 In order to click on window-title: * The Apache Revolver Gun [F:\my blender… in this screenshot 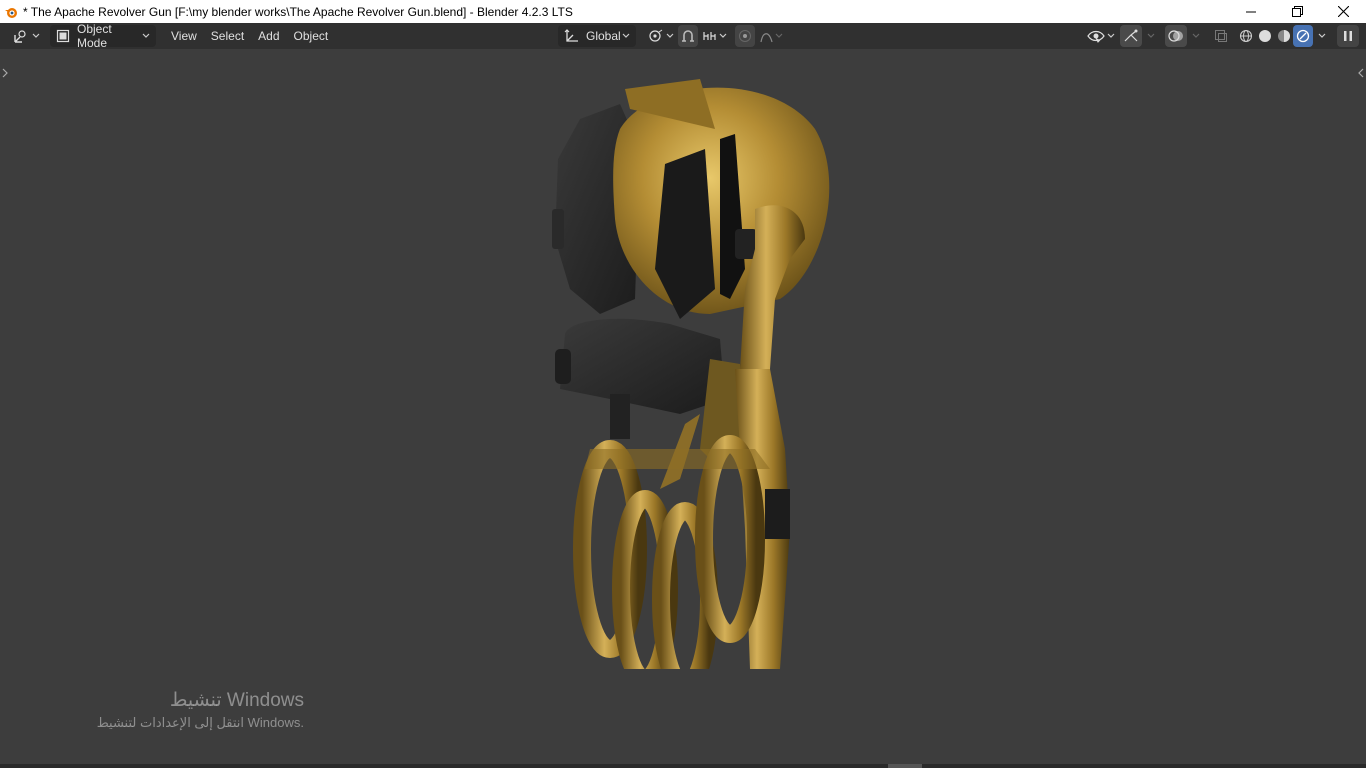, I will do `click(298, 11)`.